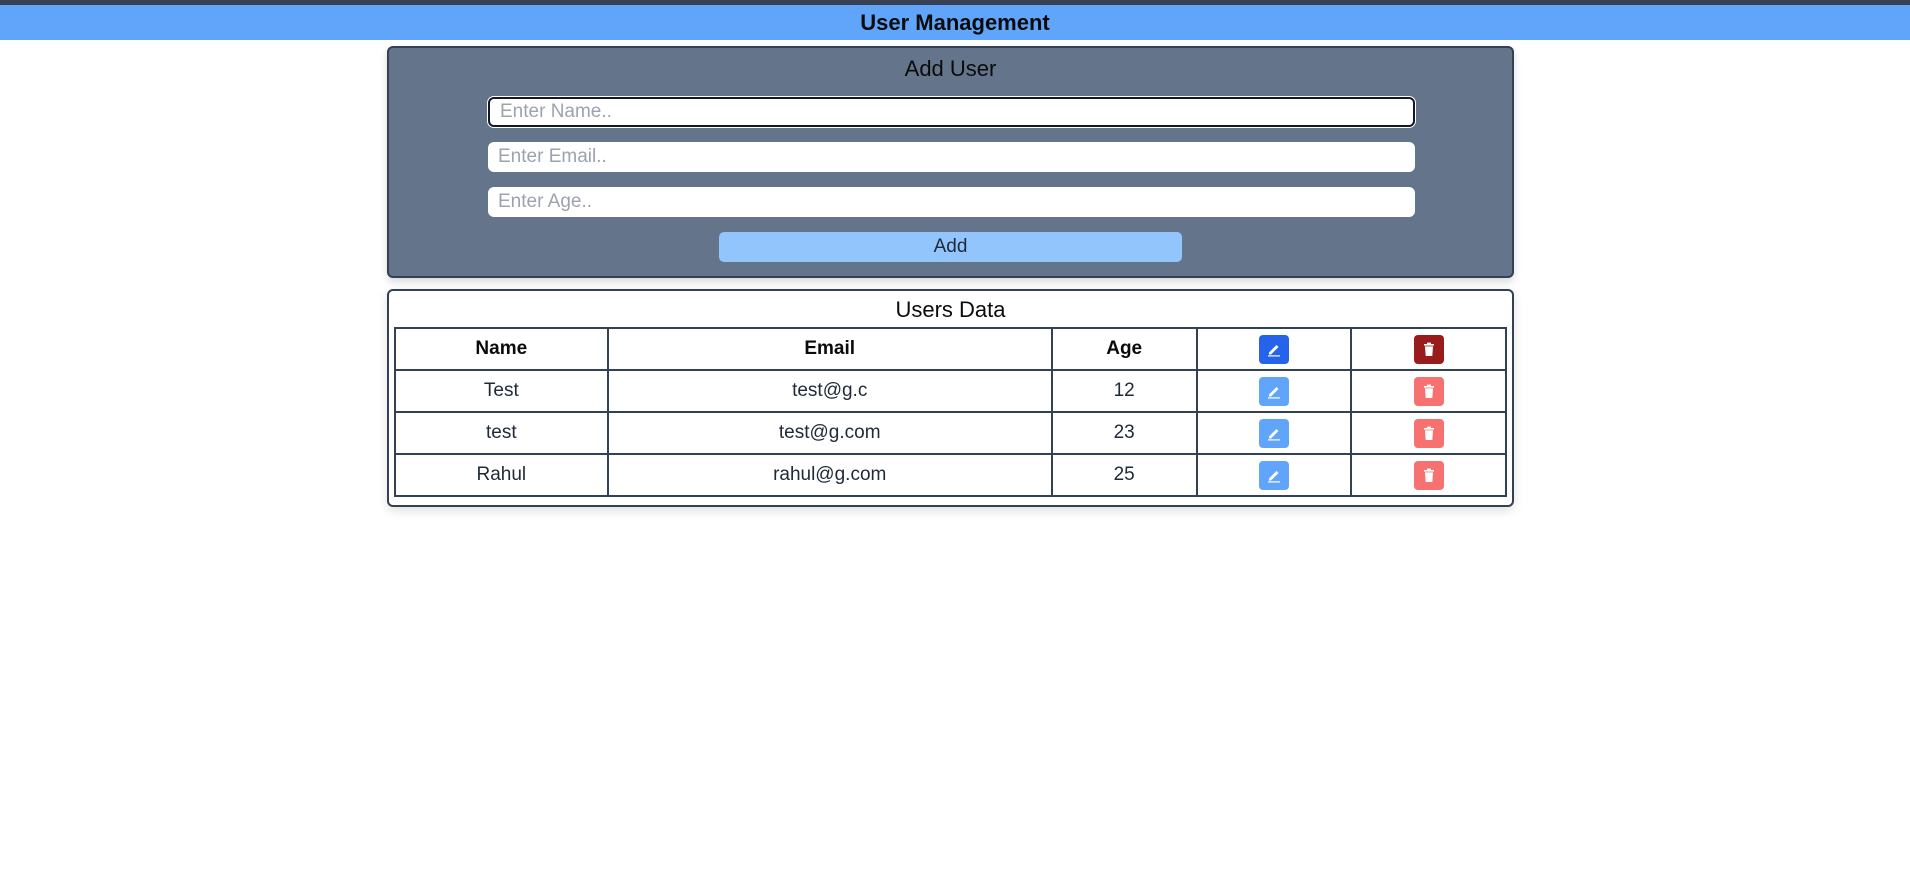 The width and height of the screenshot is (1910, 872). I want to click on edit-header-button, so click(1273, 349).